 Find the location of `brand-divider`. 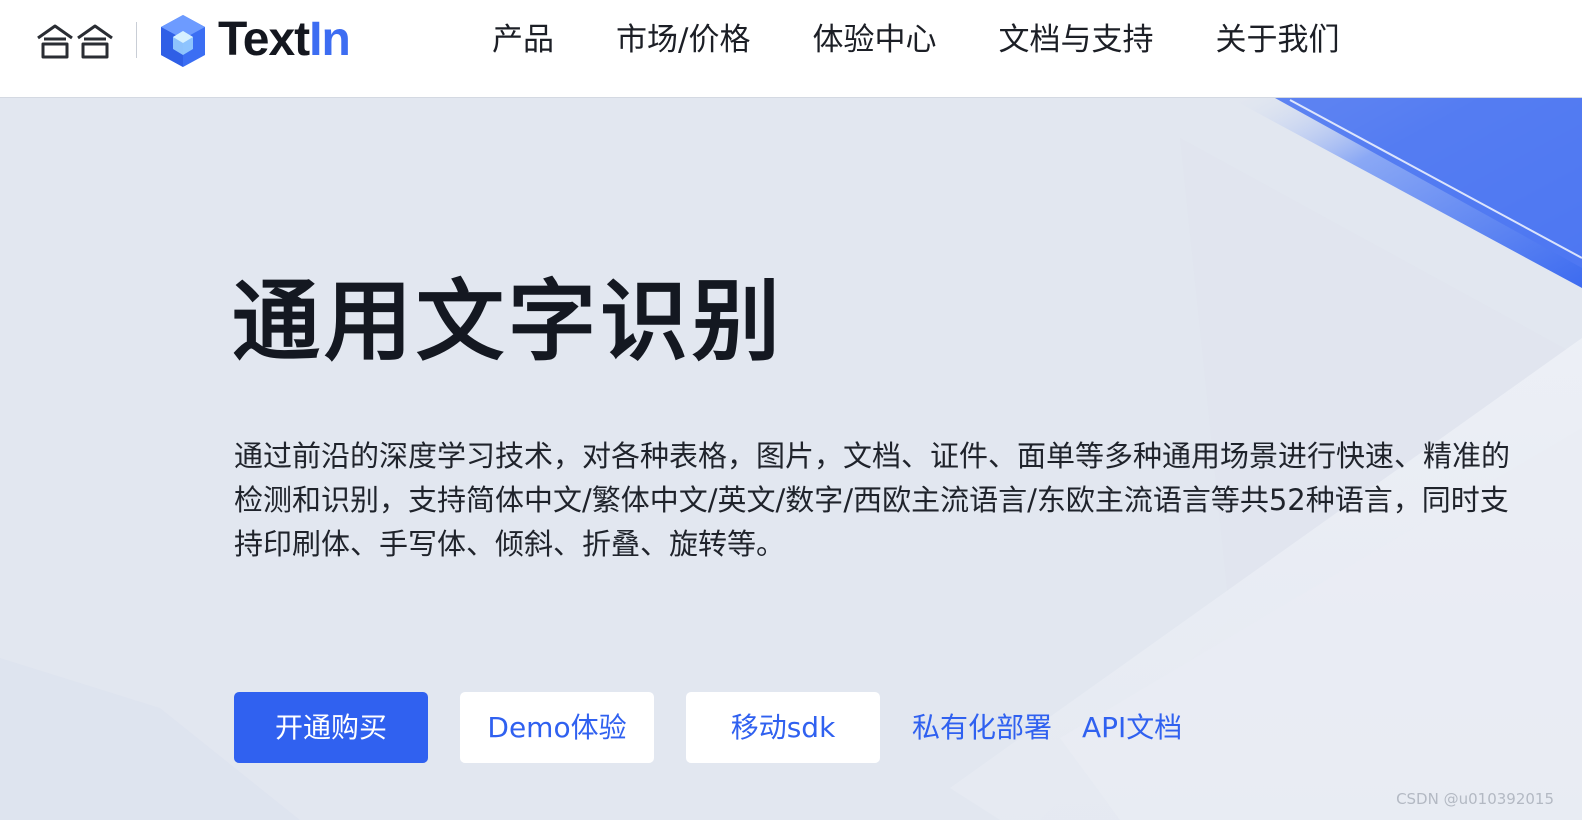

brand-divider is located at coordinates (136, 40).